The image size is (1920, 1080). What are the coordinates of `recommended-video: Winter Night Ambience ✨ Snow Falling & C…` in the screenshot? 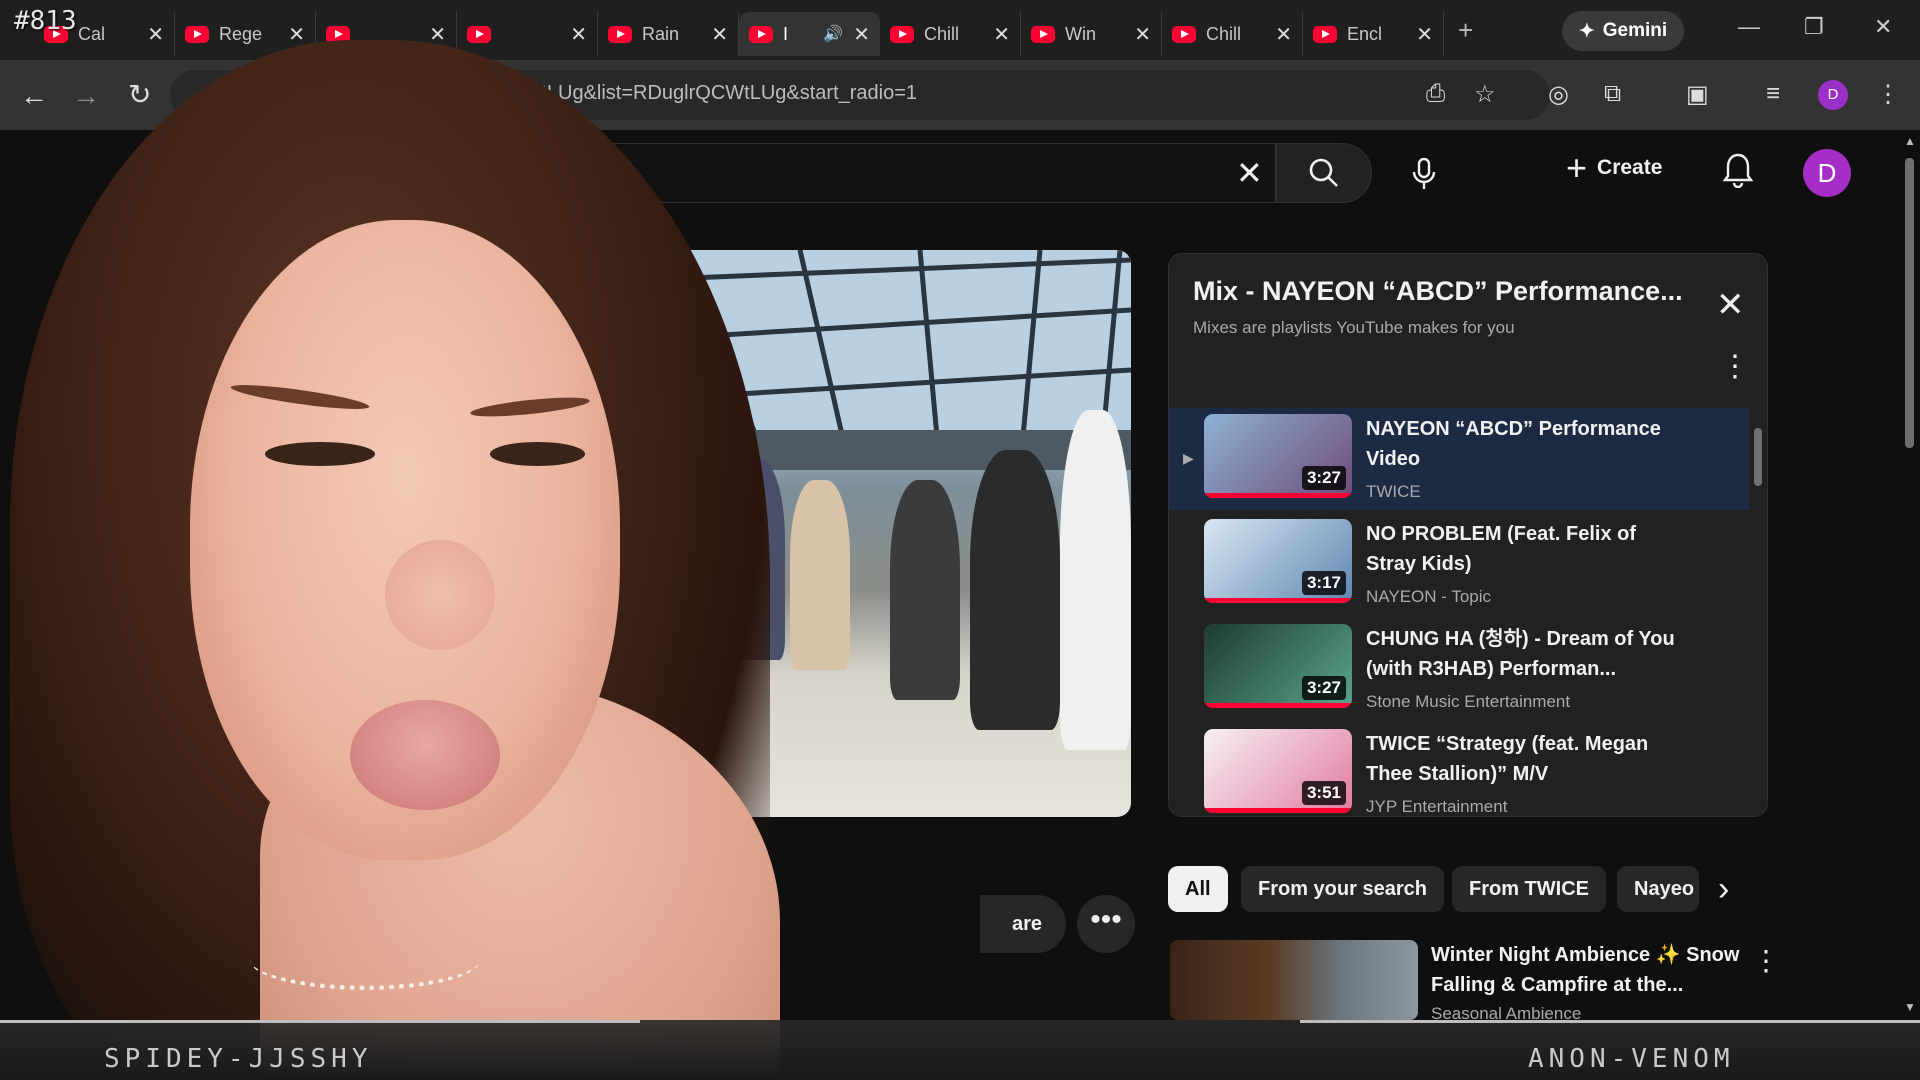 It's located at (1468, 985).